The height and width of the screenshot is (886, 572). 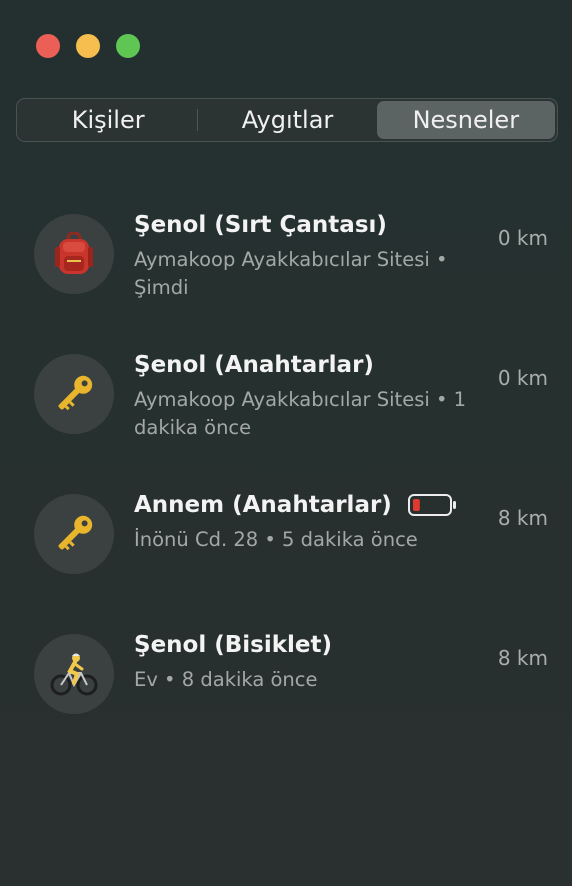 I want to click on close-window-button, so click(x=48, y=46).